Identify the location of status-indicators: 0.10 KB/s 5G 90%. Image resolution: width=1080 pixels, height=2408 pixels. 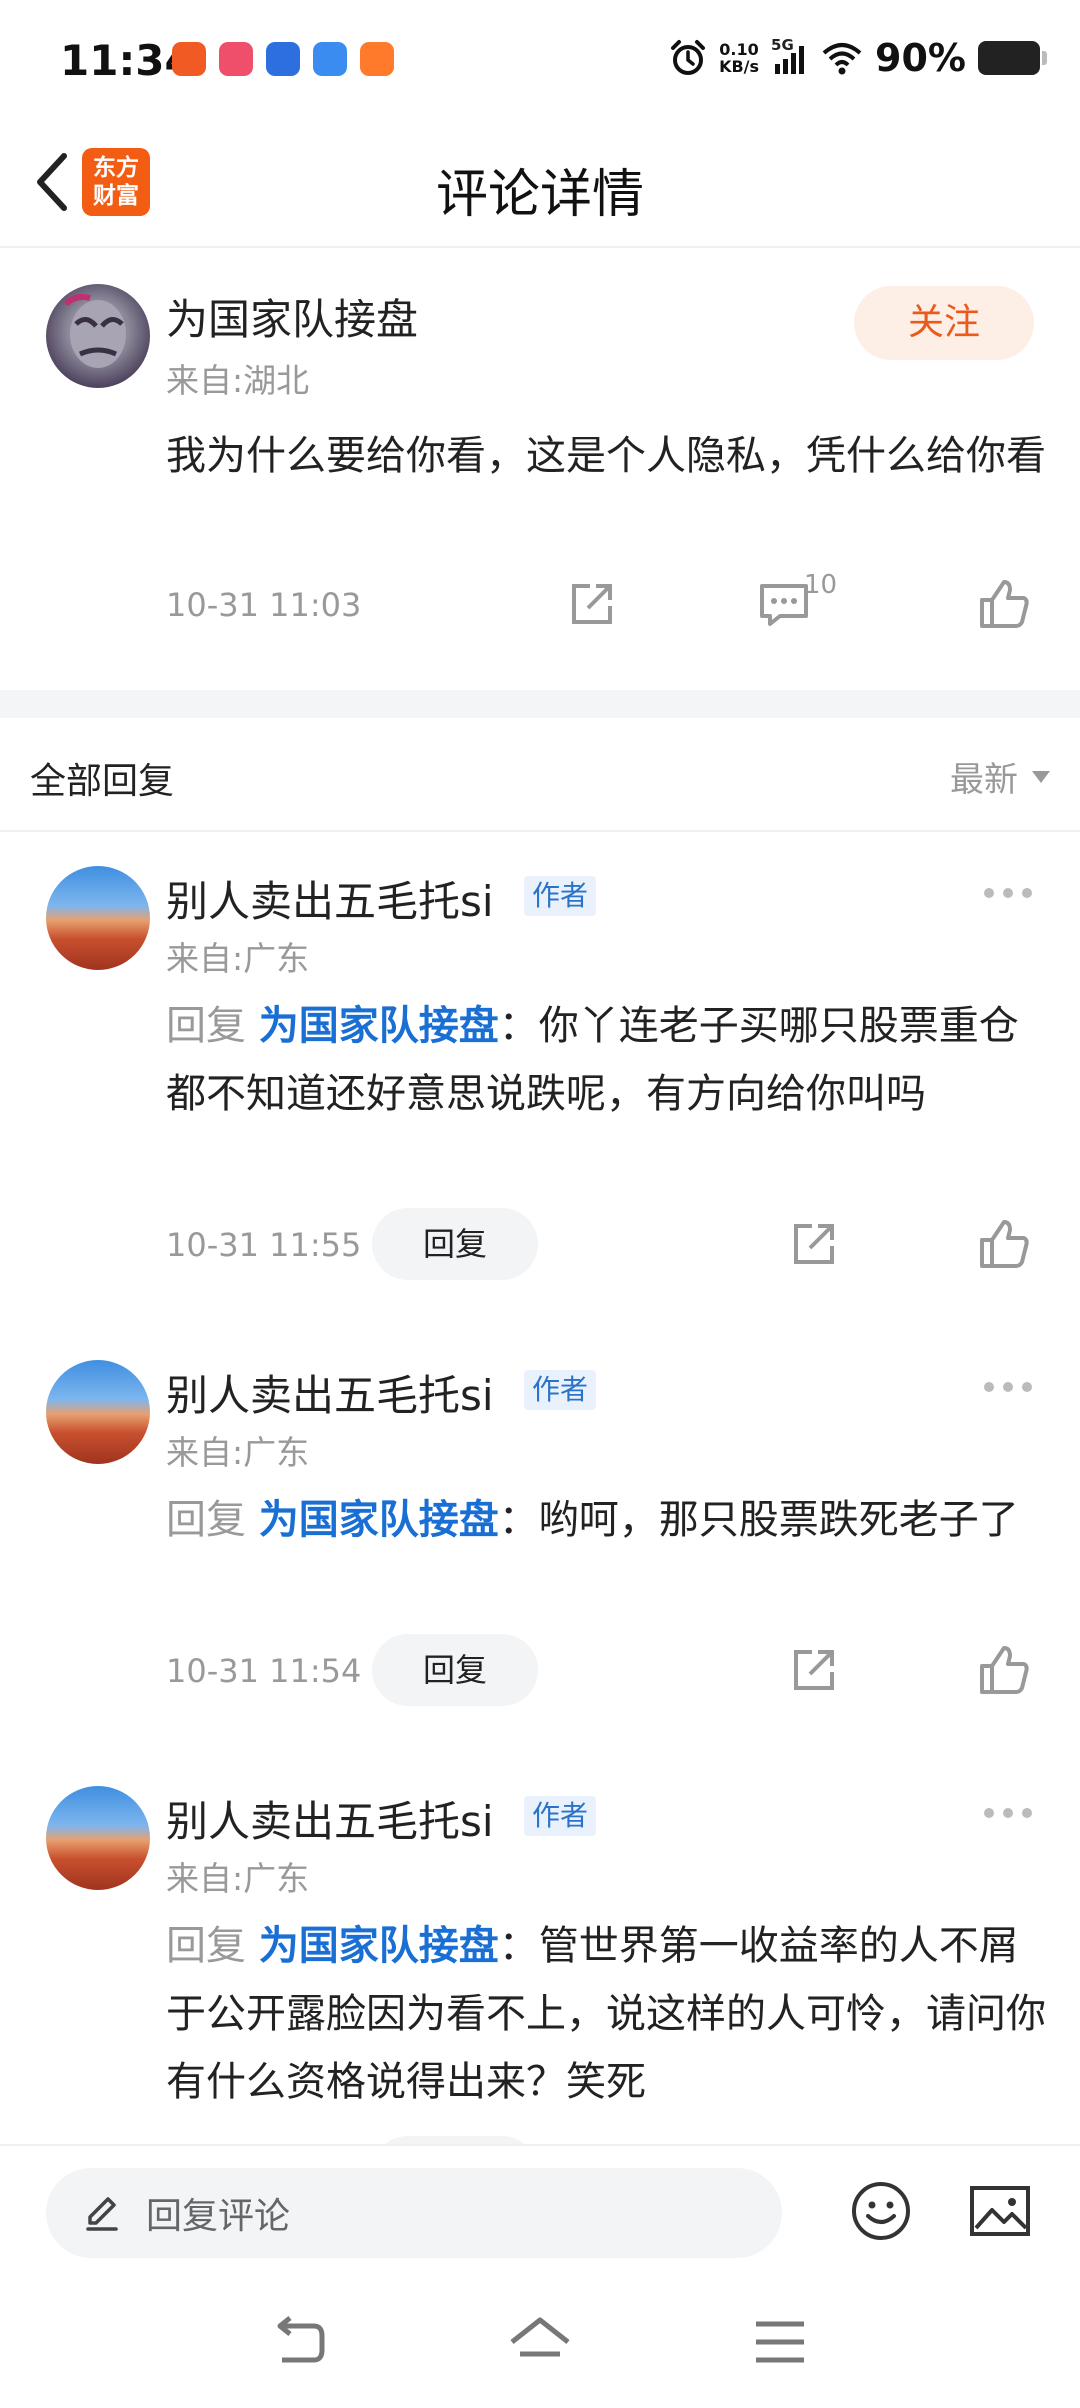
(858, 58).